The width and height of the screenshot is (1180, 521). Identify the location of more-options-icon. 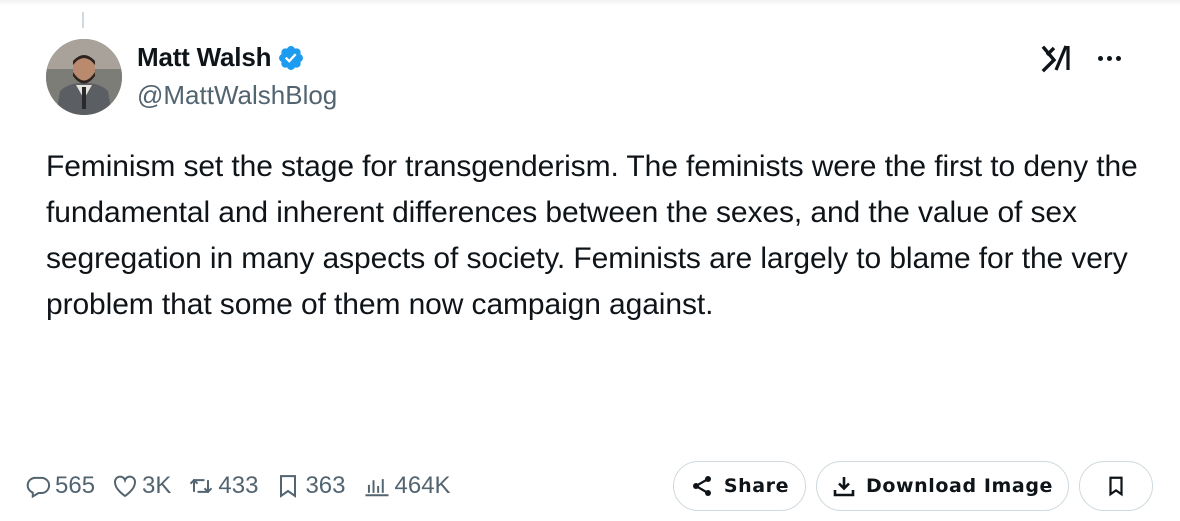
(1109, 58).